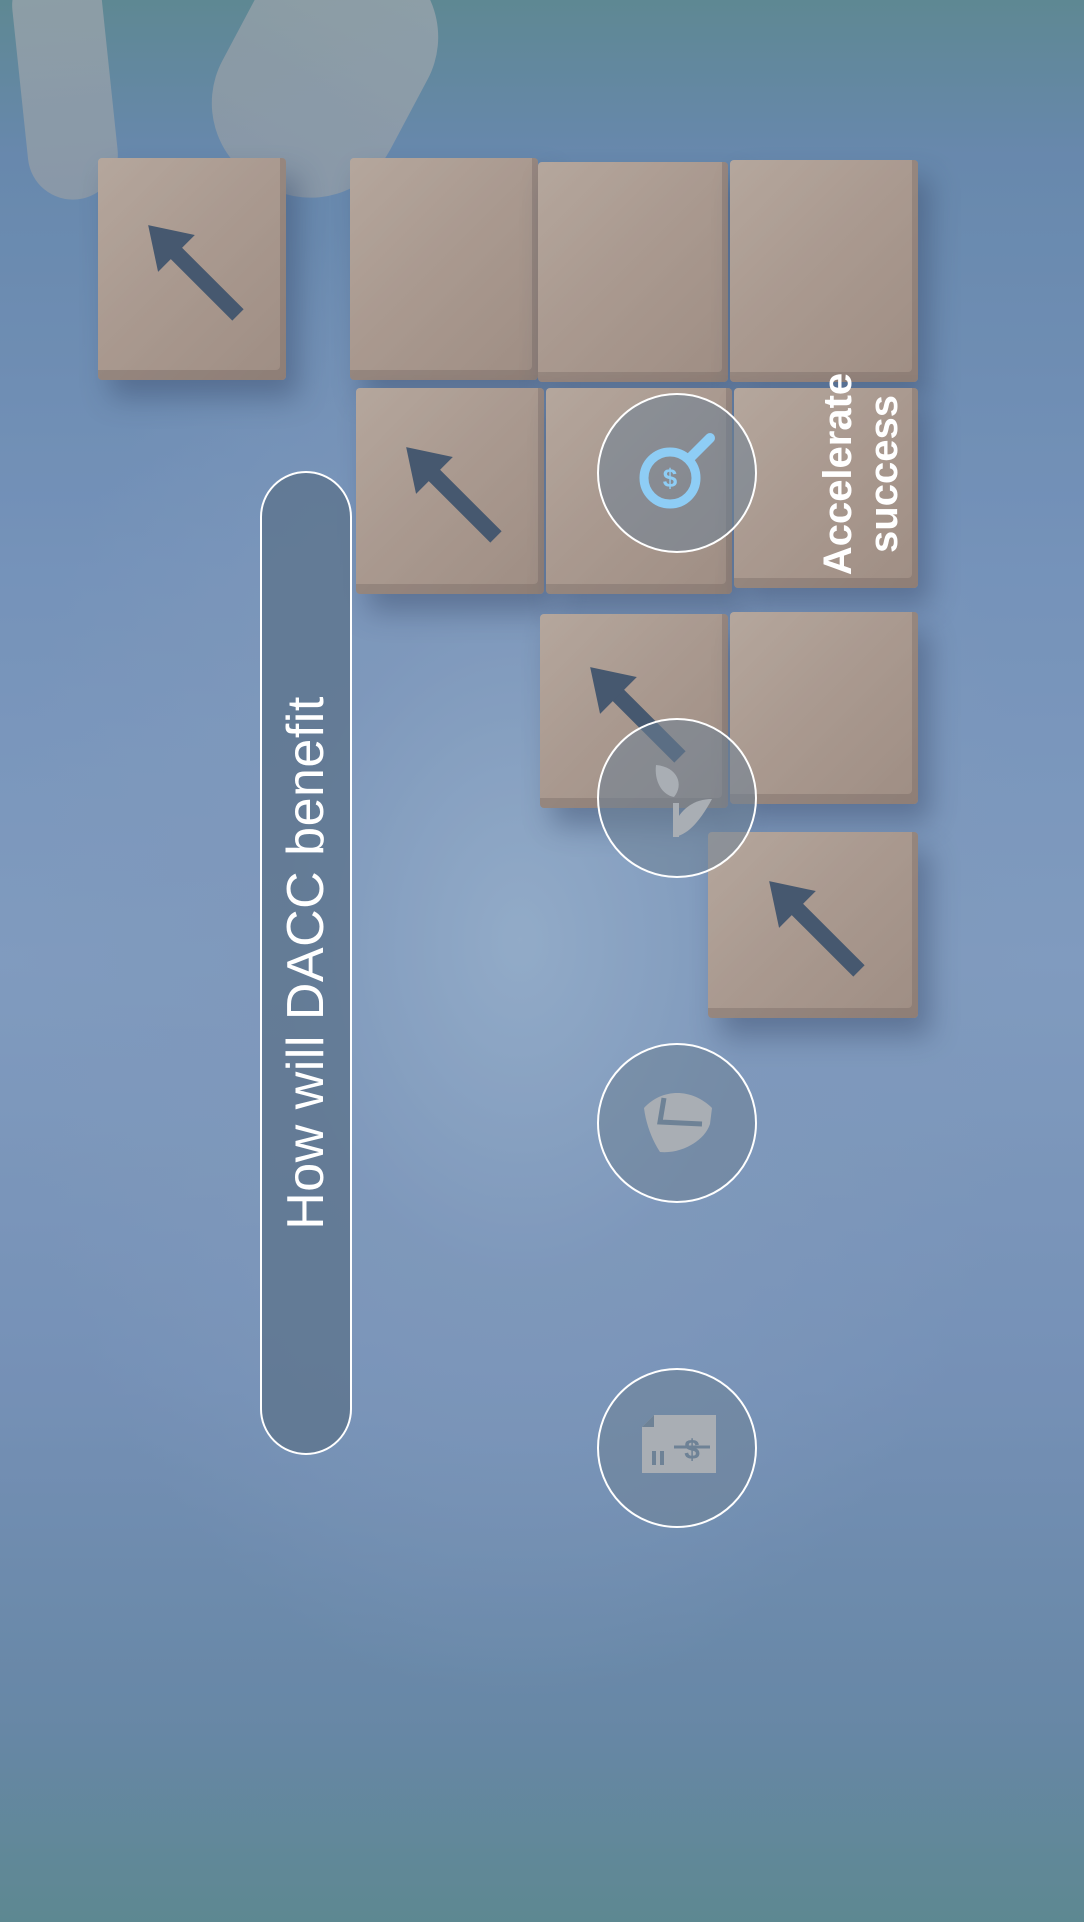 The image size is (1084, 1922). I want to click on benefit-circle-protection, so click(677, 1123).